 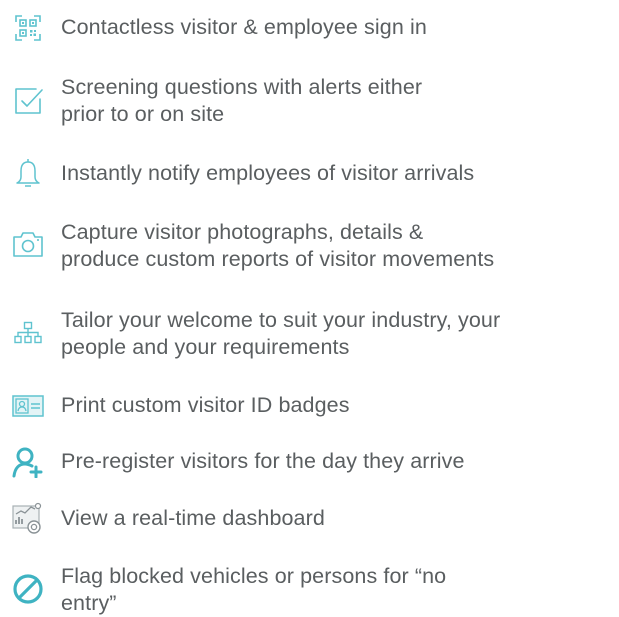 What do you see at coordinates (28, 244) in the screenshot?
I see `camera-icon` at bounding box center [28, 244].